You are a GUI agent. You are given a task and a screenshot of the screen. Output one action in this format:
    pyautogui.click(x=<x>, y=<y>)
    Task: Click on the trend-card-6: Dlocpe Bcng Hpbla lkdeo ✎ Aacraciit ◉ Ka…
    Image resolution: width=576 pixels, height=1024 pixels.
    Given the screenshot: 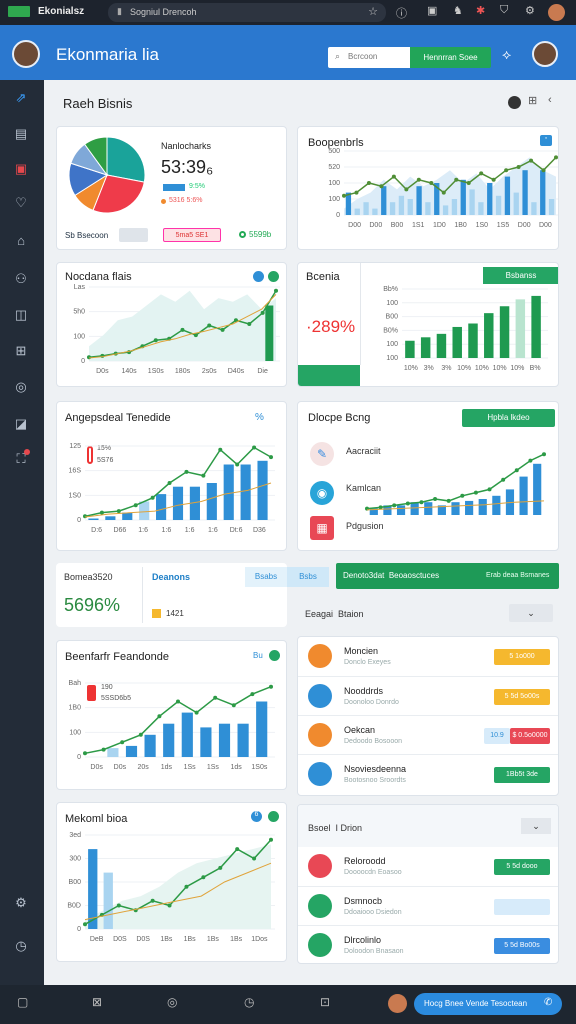 What is the action you would take?
    pyautogui.click(x=428, y=476)
    